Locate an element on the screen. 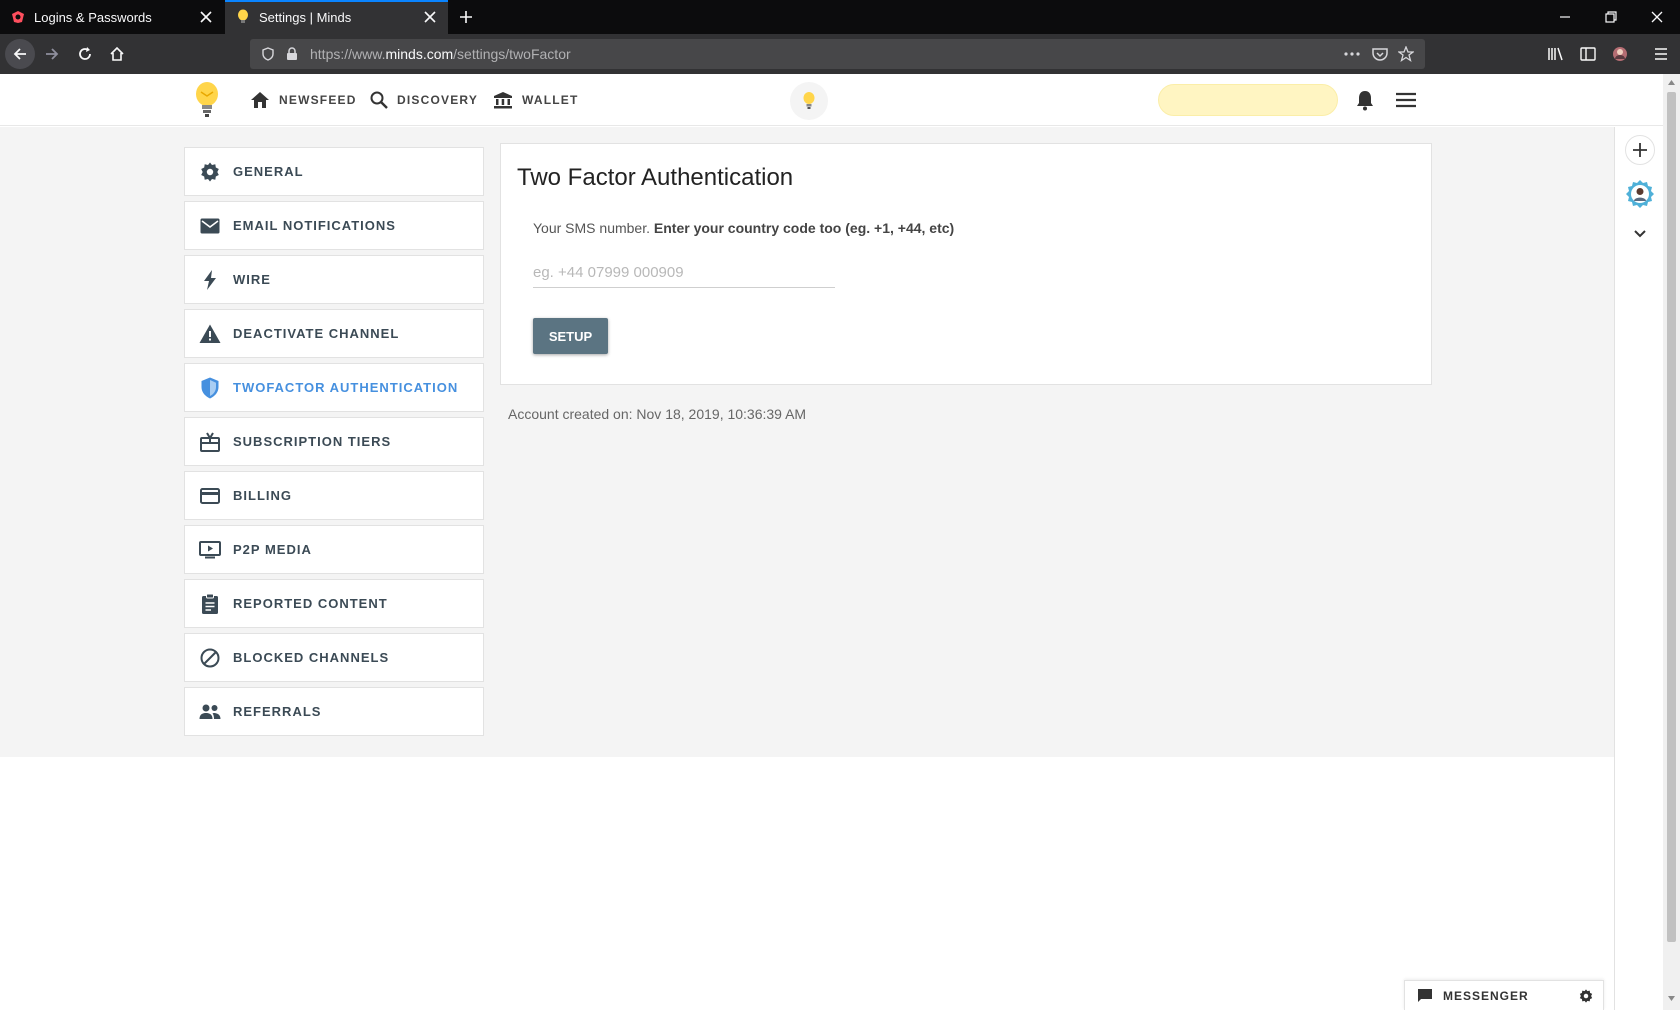  warning-icon is located at coordinates (210, 334).